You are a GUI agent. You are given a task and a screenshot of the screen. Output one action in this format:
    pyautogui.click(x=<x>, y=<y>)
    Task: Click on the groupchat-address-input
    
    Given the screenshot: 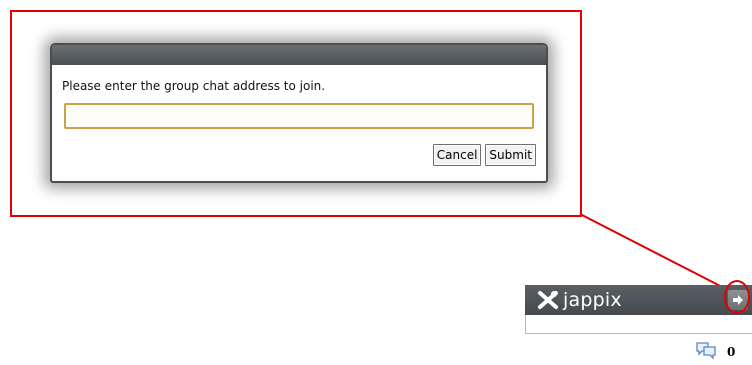 What is the action you would take?
    pyautogui.click(x=299, y=116)
    